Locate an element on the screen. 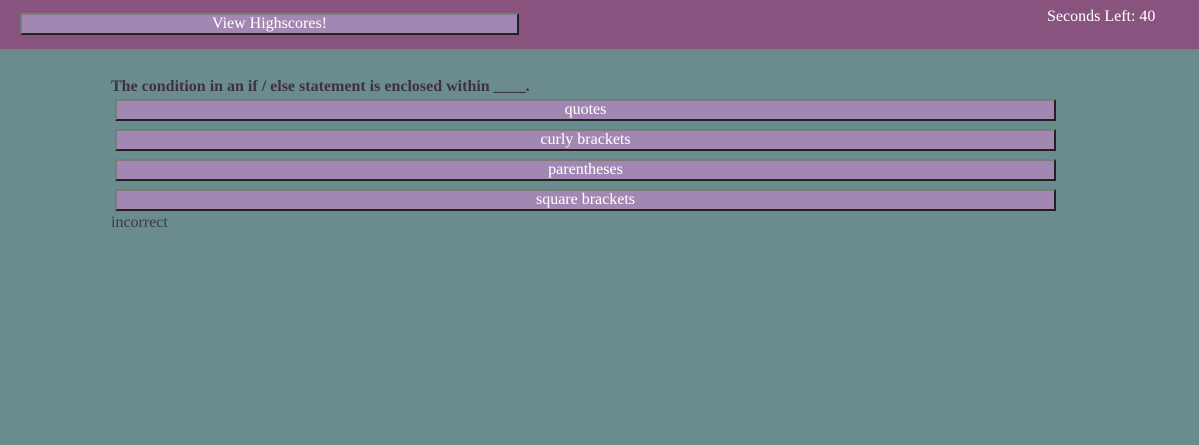 This screenshot has height=445, width=1199. timer-value: 40 is located at coordinates (1147, 16).